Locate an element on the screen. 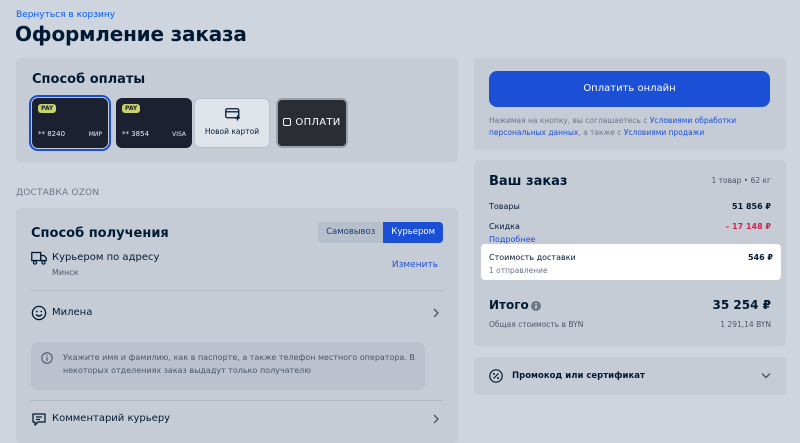 The width and height of the screenshot is (800, 443). order-meta: 1 товар • 62 кг is located at coordinates (741, 180).